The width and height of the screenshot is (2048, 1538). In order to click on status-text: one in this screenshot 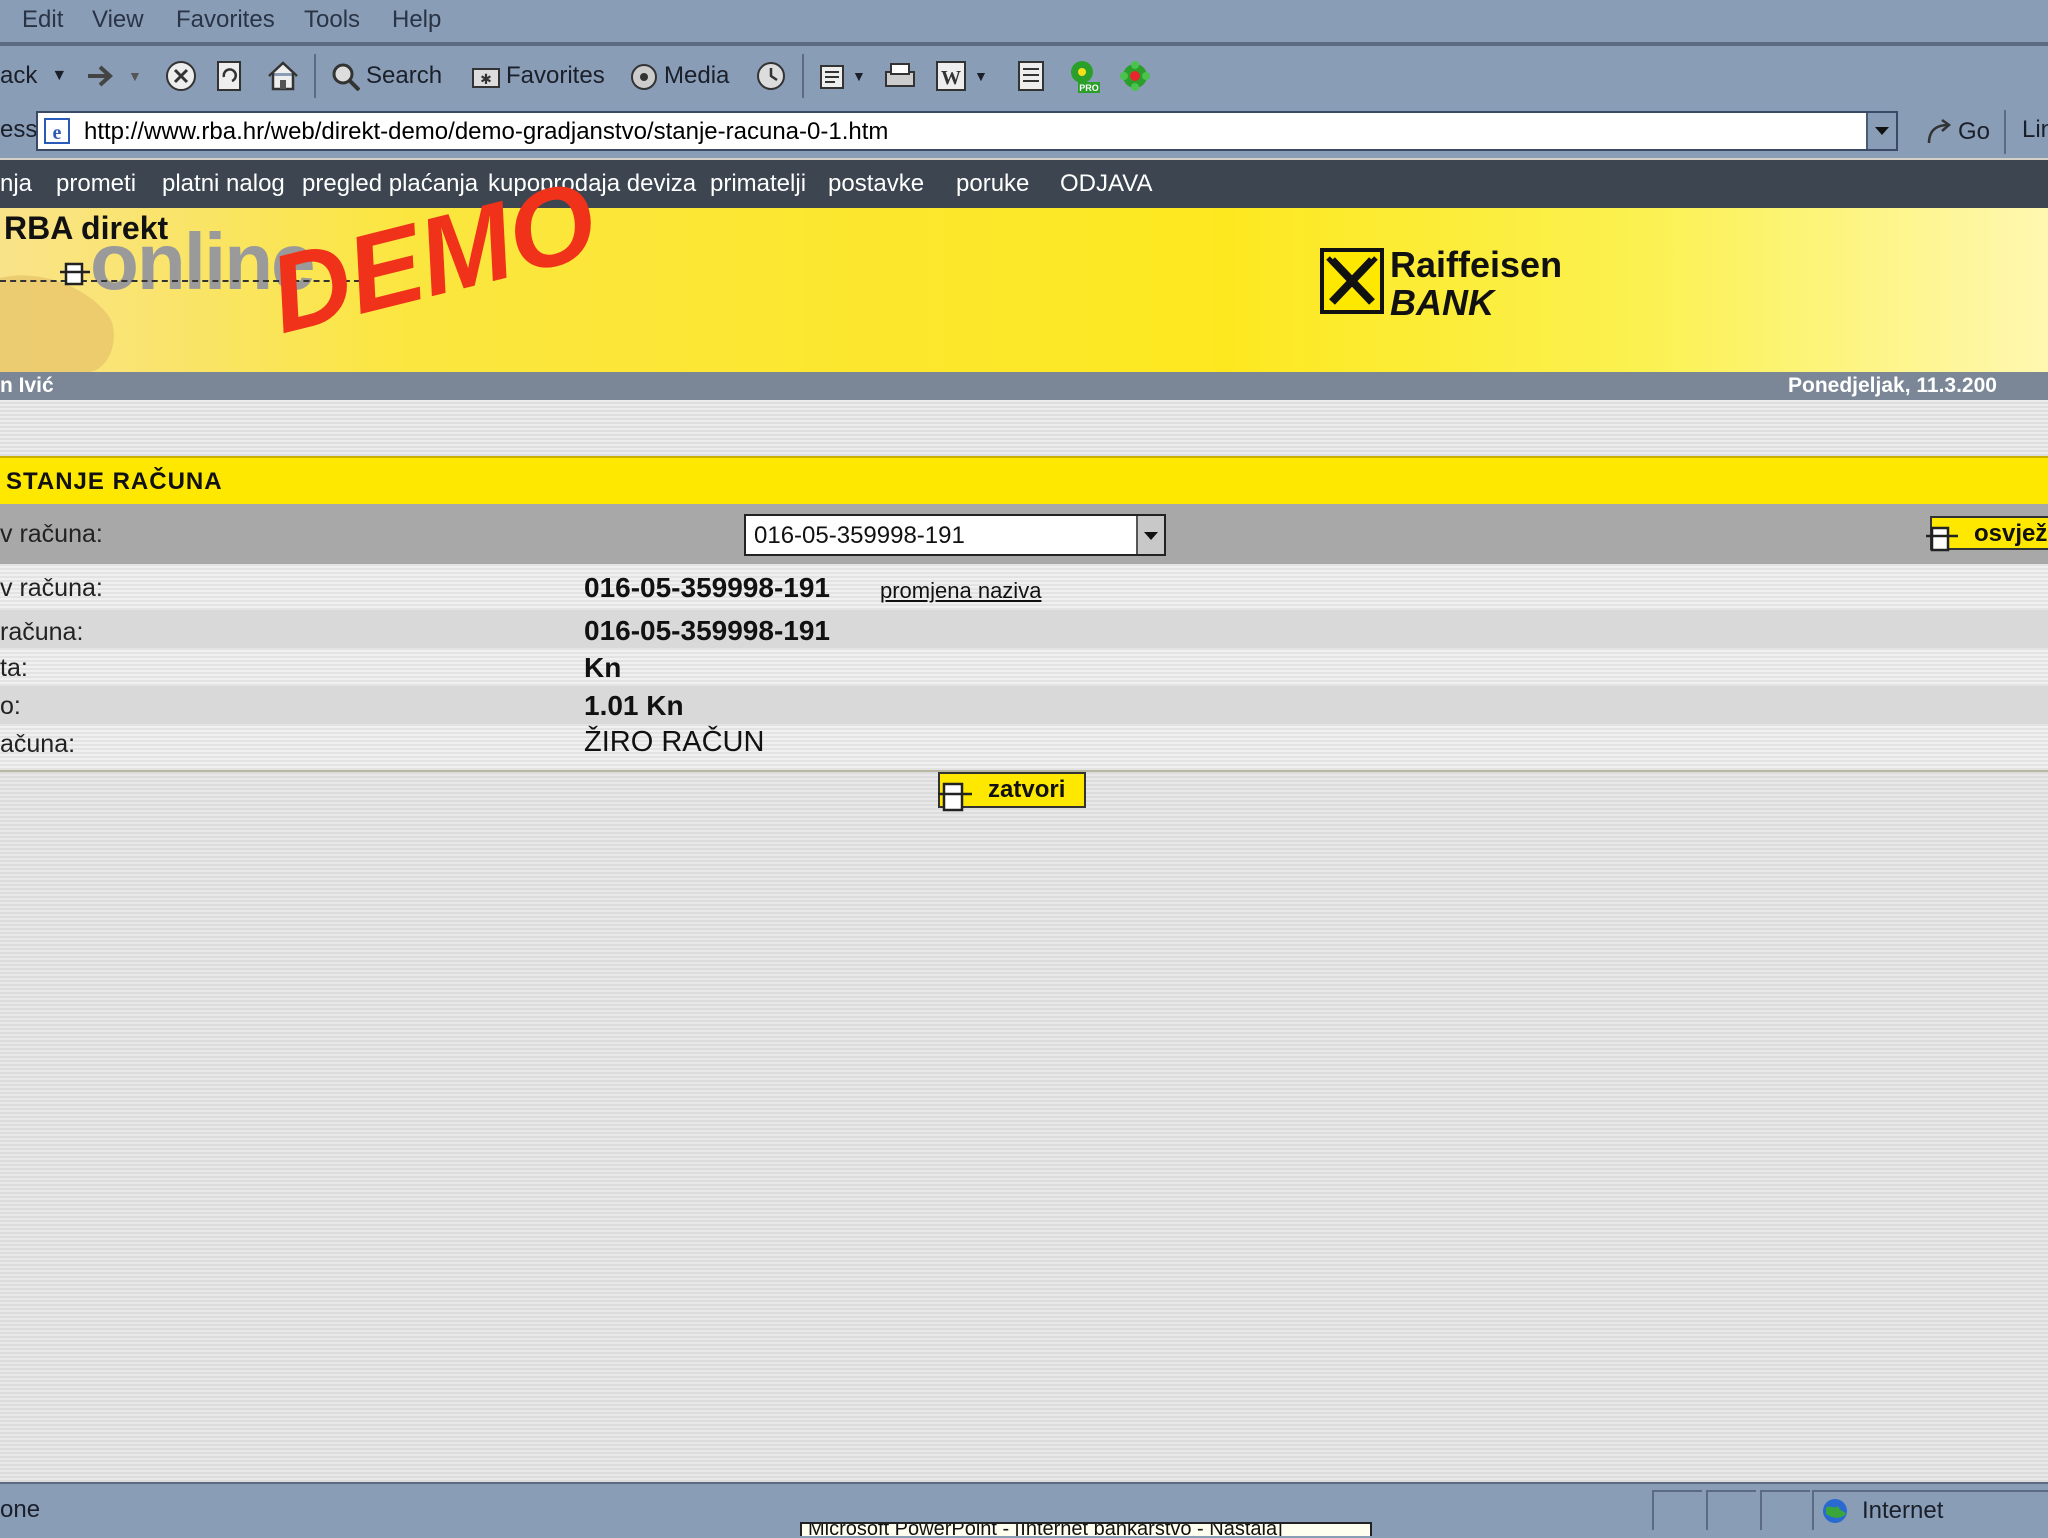, I will do `click(20, 1509)`.